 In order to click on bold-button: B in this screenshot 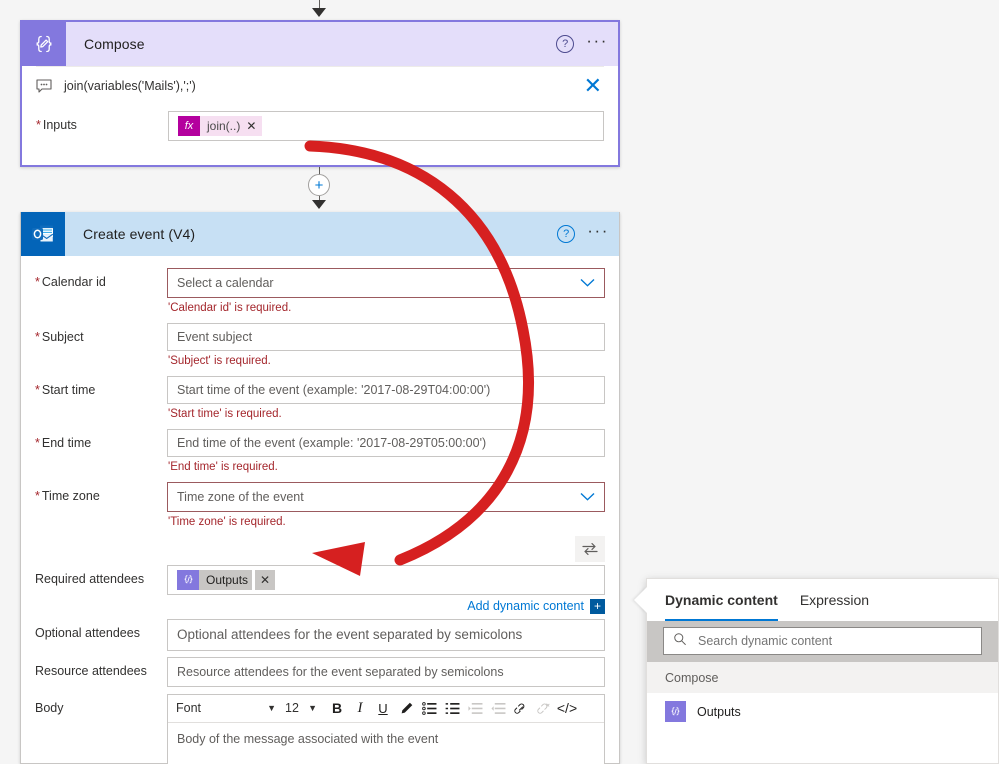, I will do `click(337, 708)`.